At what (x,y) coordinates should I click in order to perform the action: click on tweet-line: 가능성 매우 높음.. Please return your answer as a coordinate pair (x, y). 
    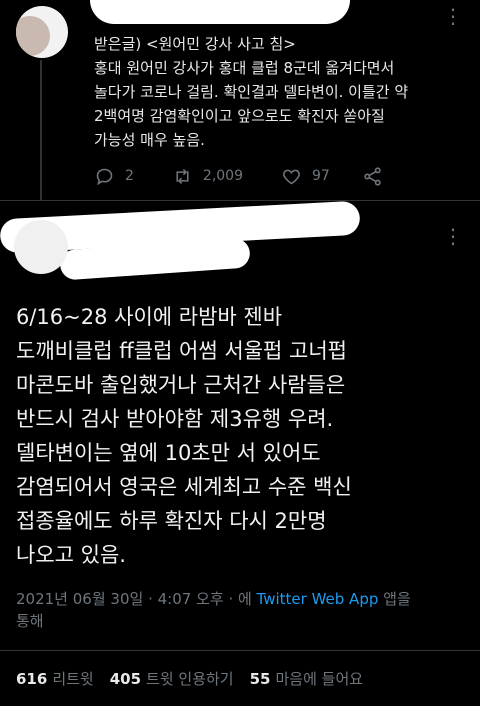
    Looking at the image, I should click on (149, 140).